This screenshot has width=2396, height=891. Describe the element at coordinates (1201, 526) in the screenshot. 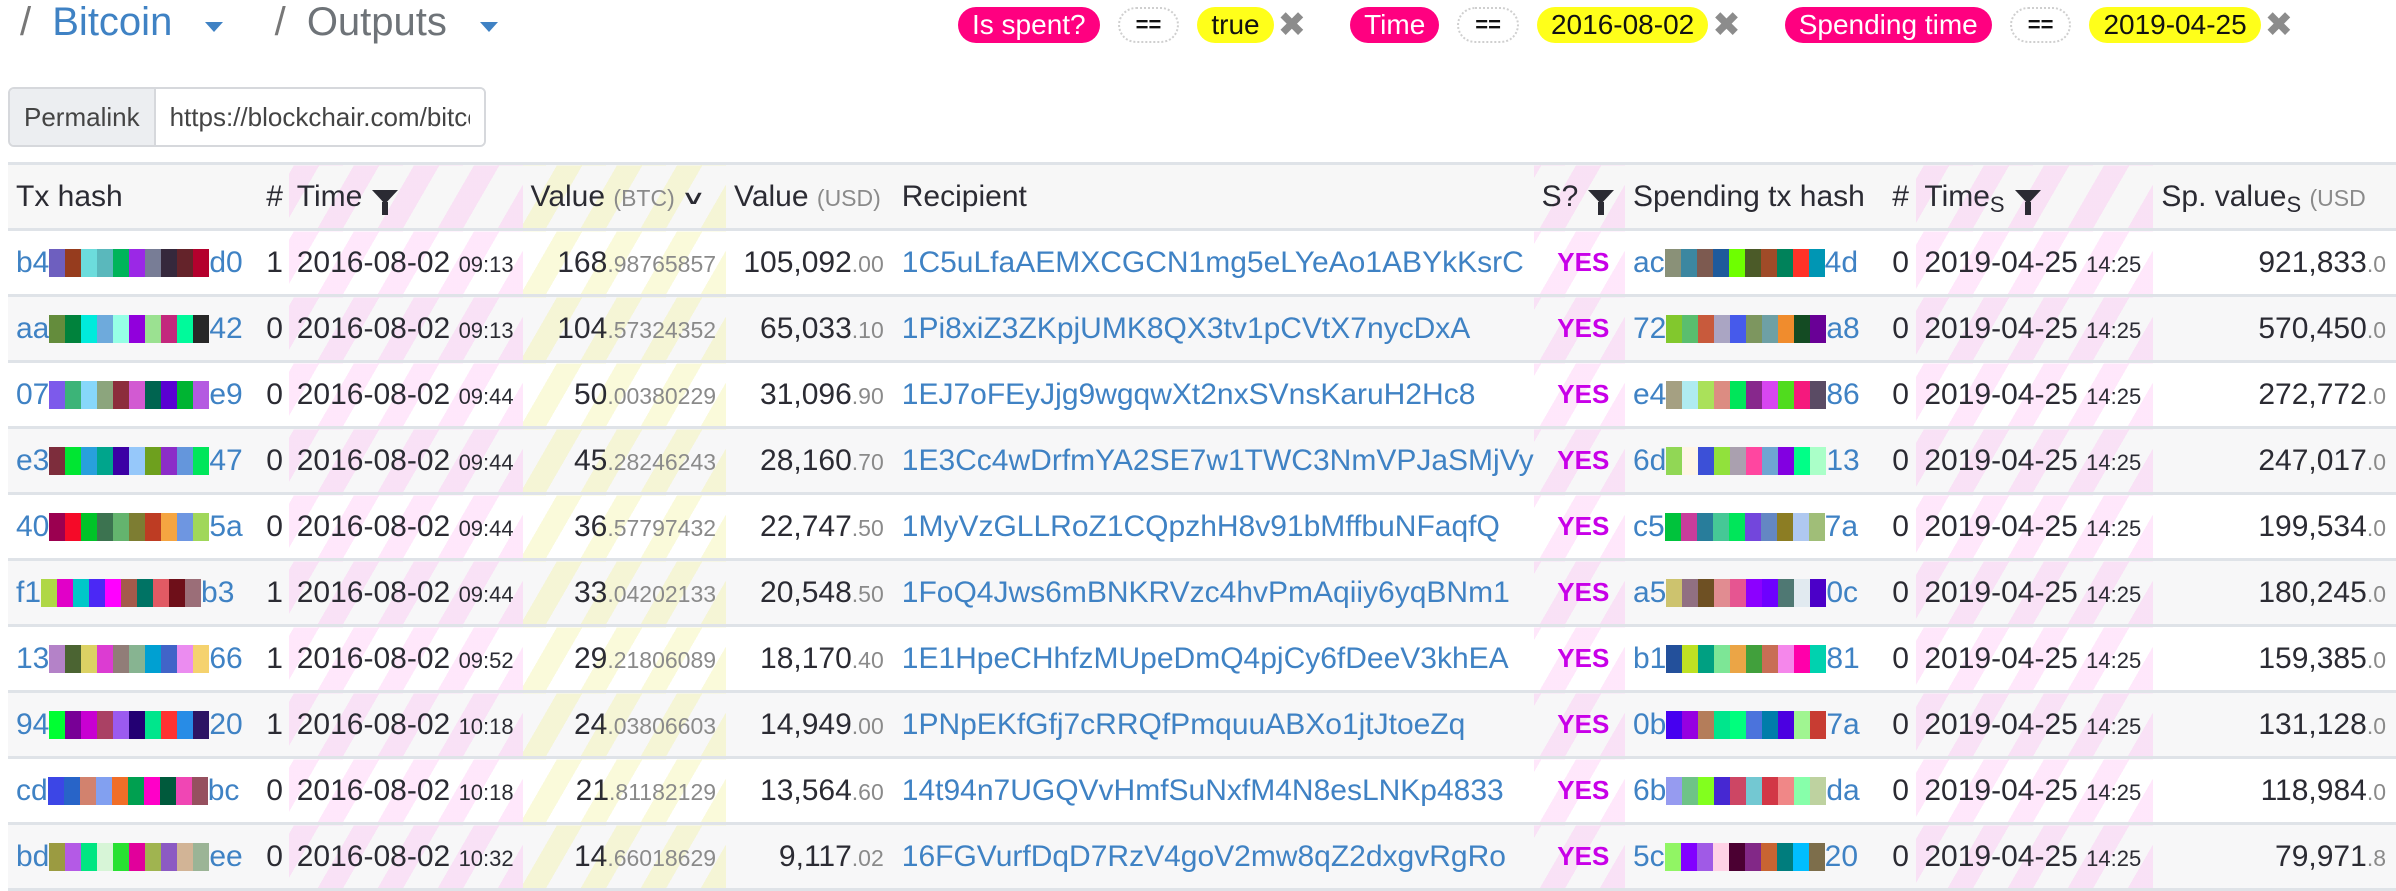

I see `recipient-address-link: 1MyVzGLLRoZ1CQpzhH8v91bMffbuNFaqfQ` at that location.